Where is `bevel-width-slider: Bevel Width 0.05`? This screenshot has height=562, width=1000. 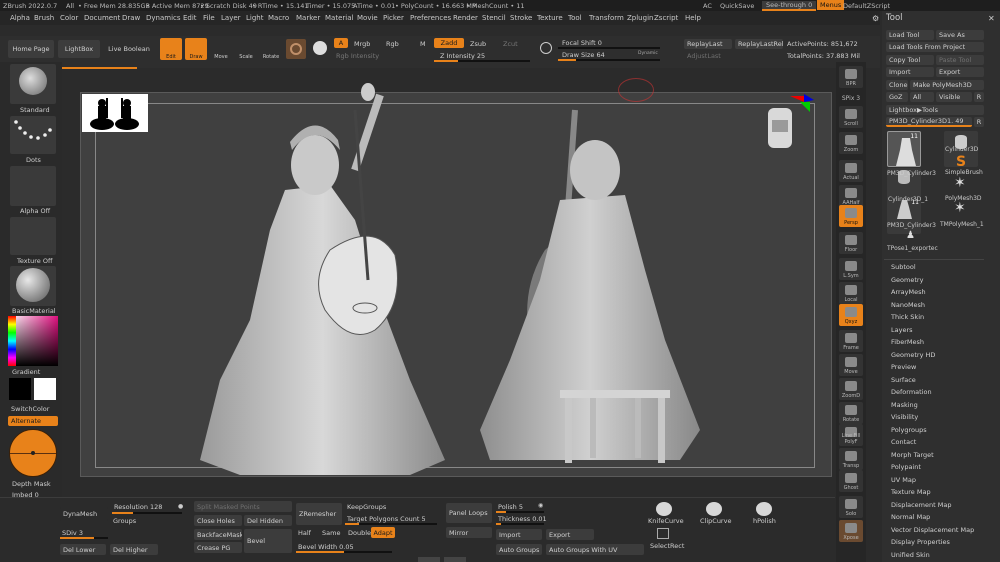 bevel-width-slider: Bevel Width 0.05 is located at coordinates (326, 547).